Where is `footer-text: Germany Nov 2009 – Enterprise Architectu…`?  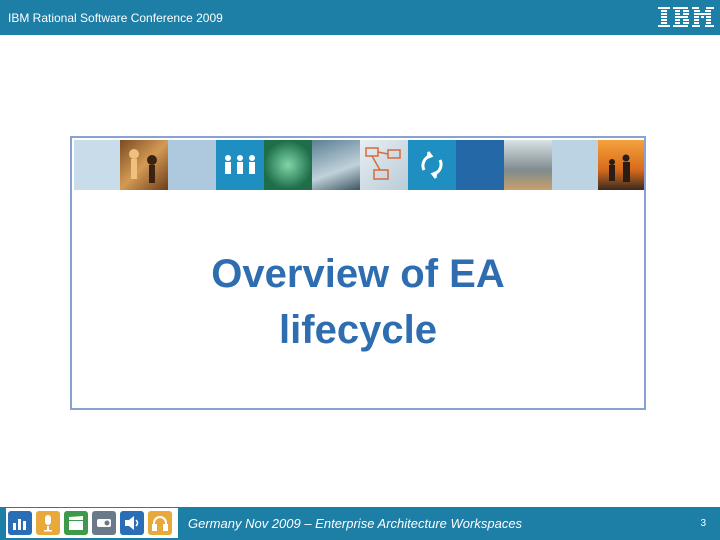
footer-text: Germany Nov 2009 – Enterprise Architectu… is located at coordinates (355, 523).